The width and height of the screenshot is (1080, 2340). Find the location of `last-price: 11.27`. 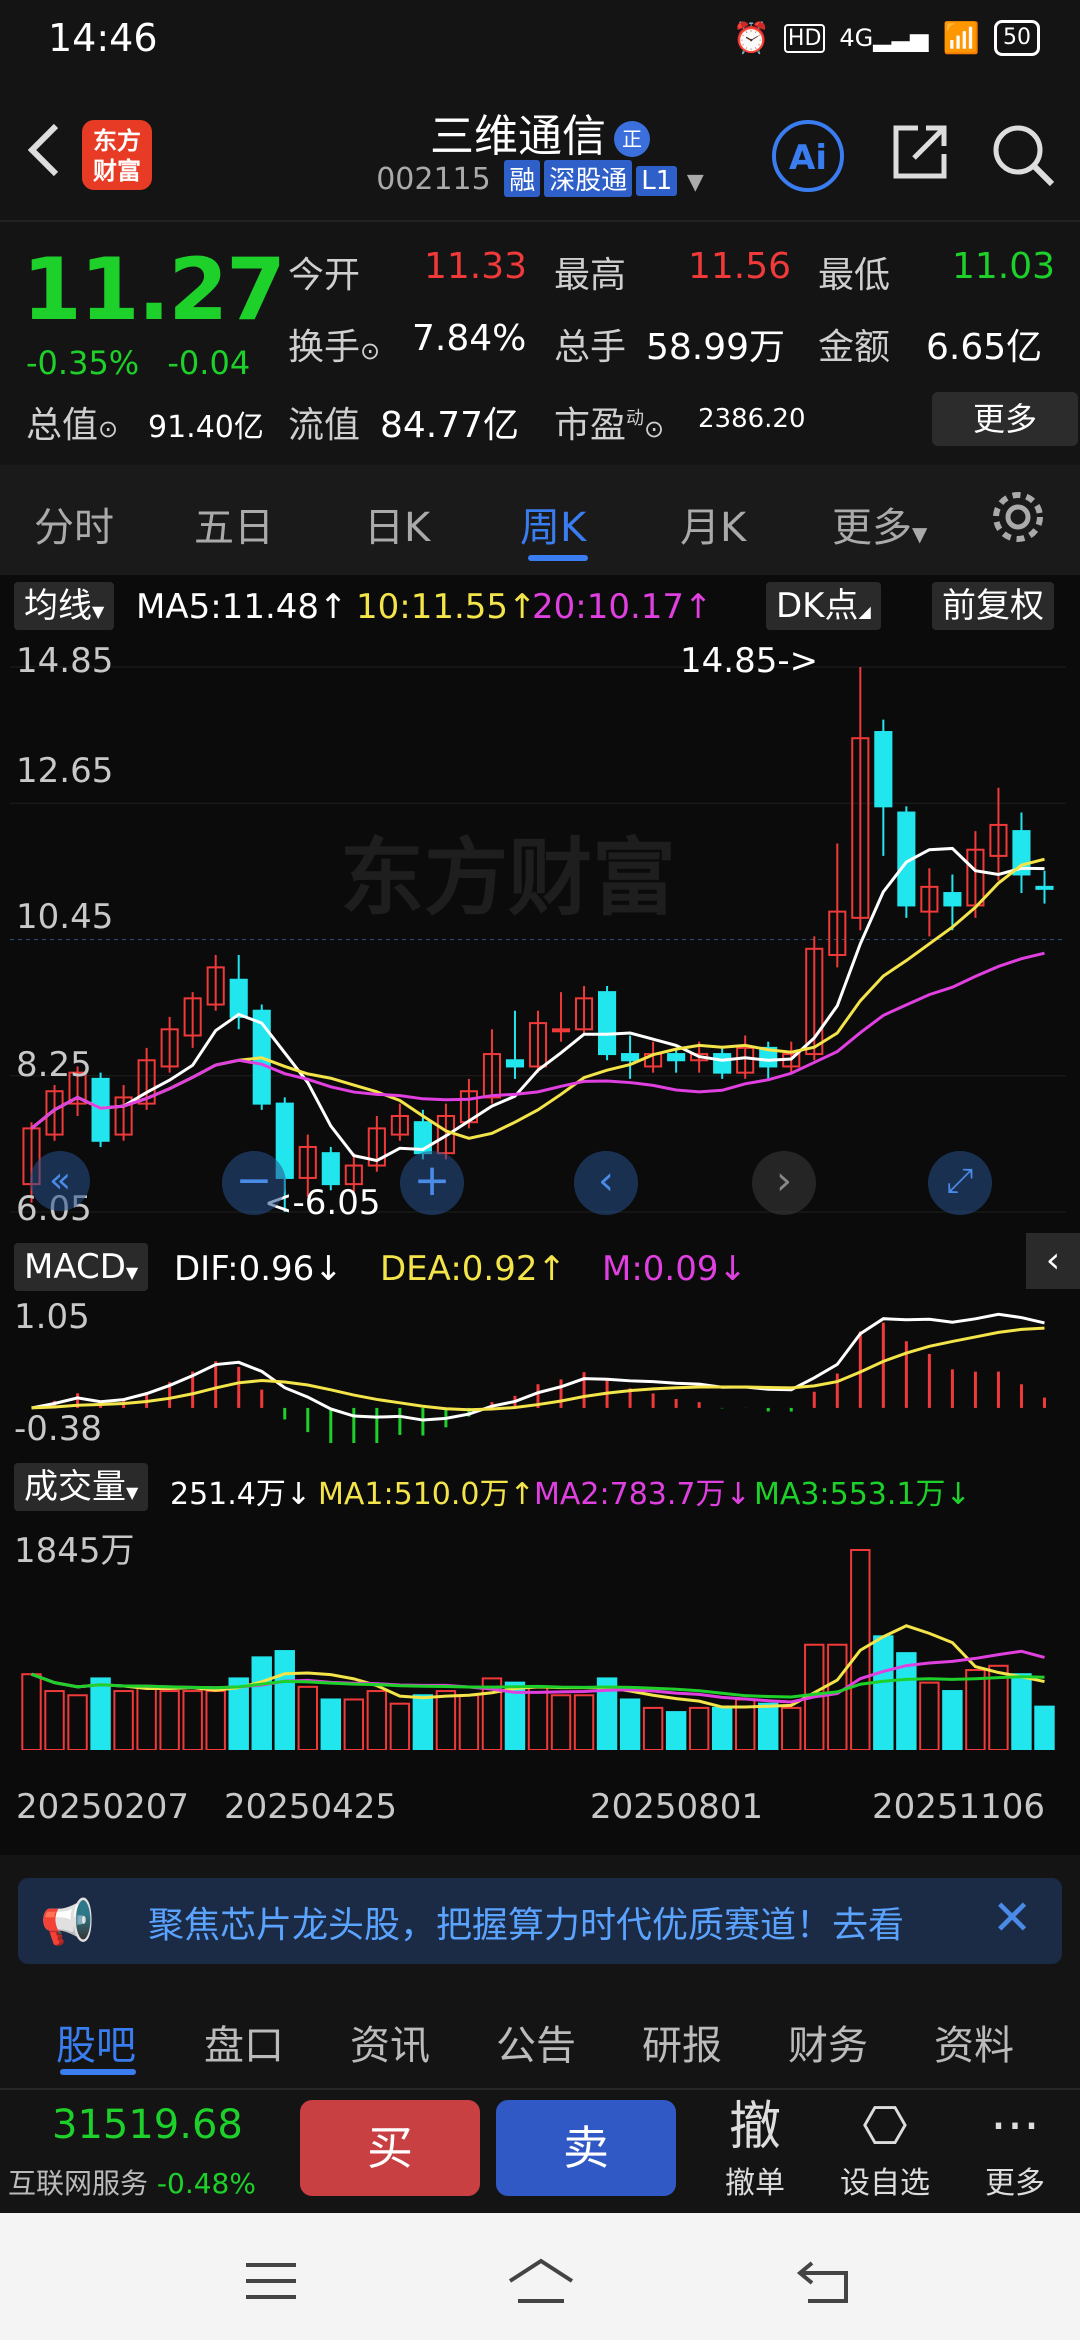

last-price: 11.27 is located at coordinates (154, 290).